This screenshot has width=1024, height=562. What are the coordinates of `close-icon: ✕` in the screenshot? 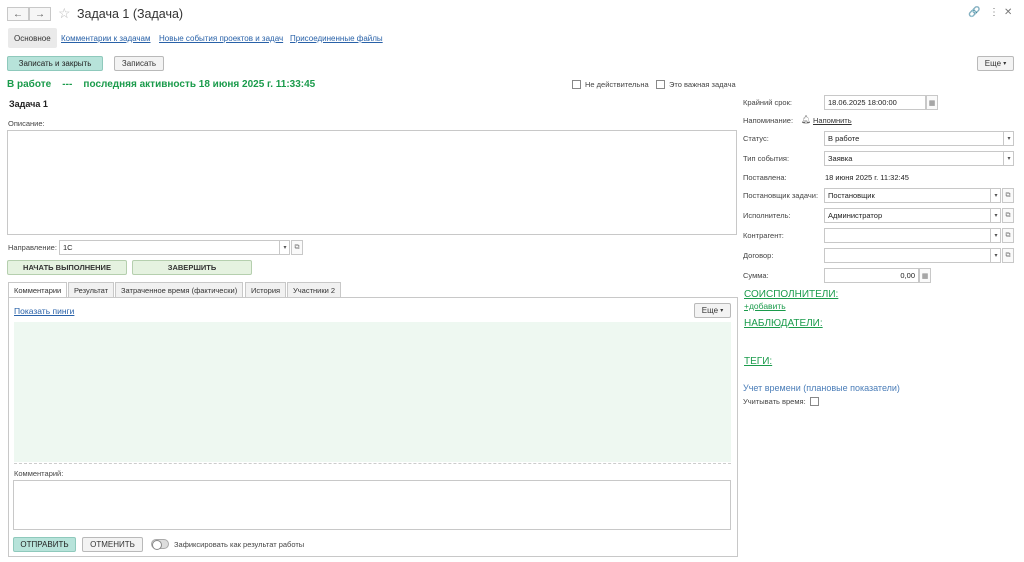 It's located at (1008, 12).